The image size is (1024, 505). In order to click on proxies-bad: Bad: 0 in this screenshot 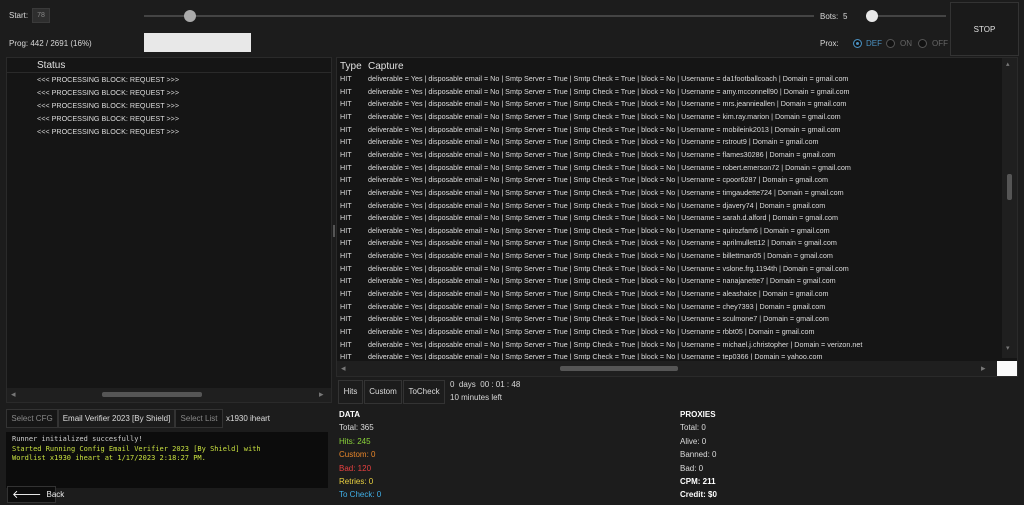, I will do `click(692, 468)`.